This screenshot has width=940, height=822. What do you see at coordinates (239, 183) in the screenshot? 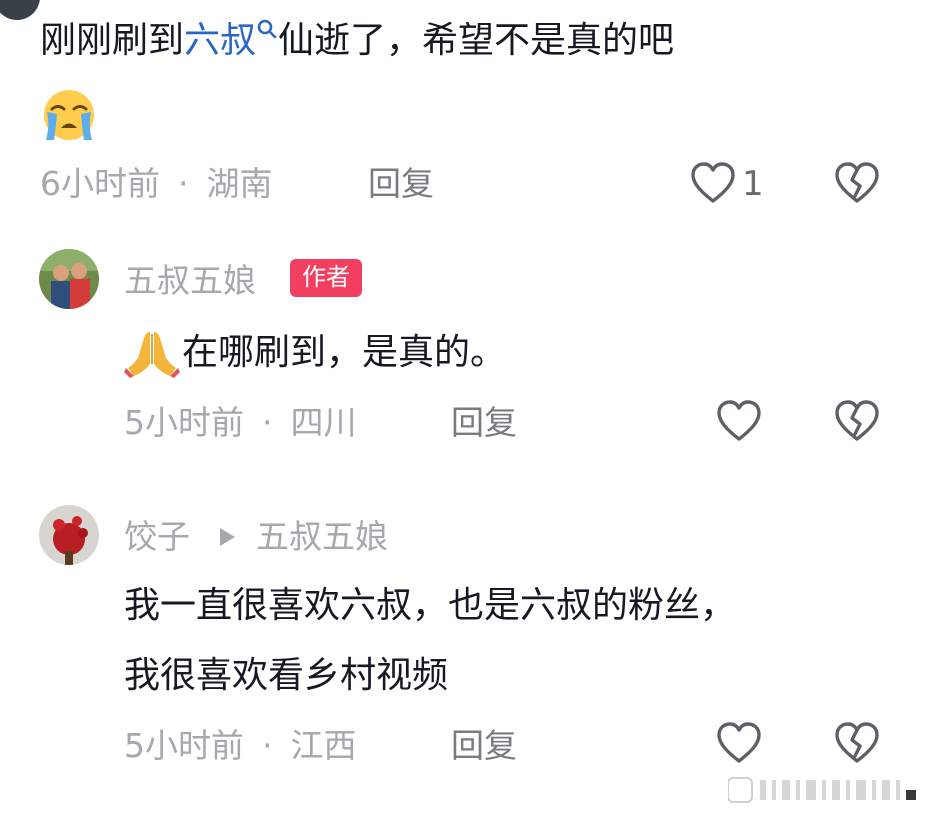
I see `location: 湖南` at bounding box center [239, 183].